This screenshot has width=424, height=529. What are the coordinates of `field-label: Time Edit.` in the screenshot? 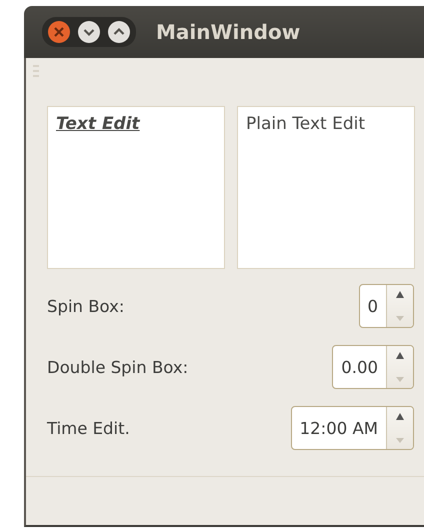 It's located at (88, 428).